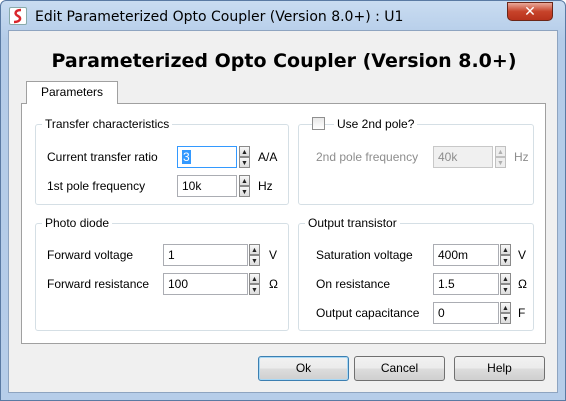 The width and height of the screenshot is (566, 401). I want to click on pole2-frequency-unit: Hz, so click(521, 157).